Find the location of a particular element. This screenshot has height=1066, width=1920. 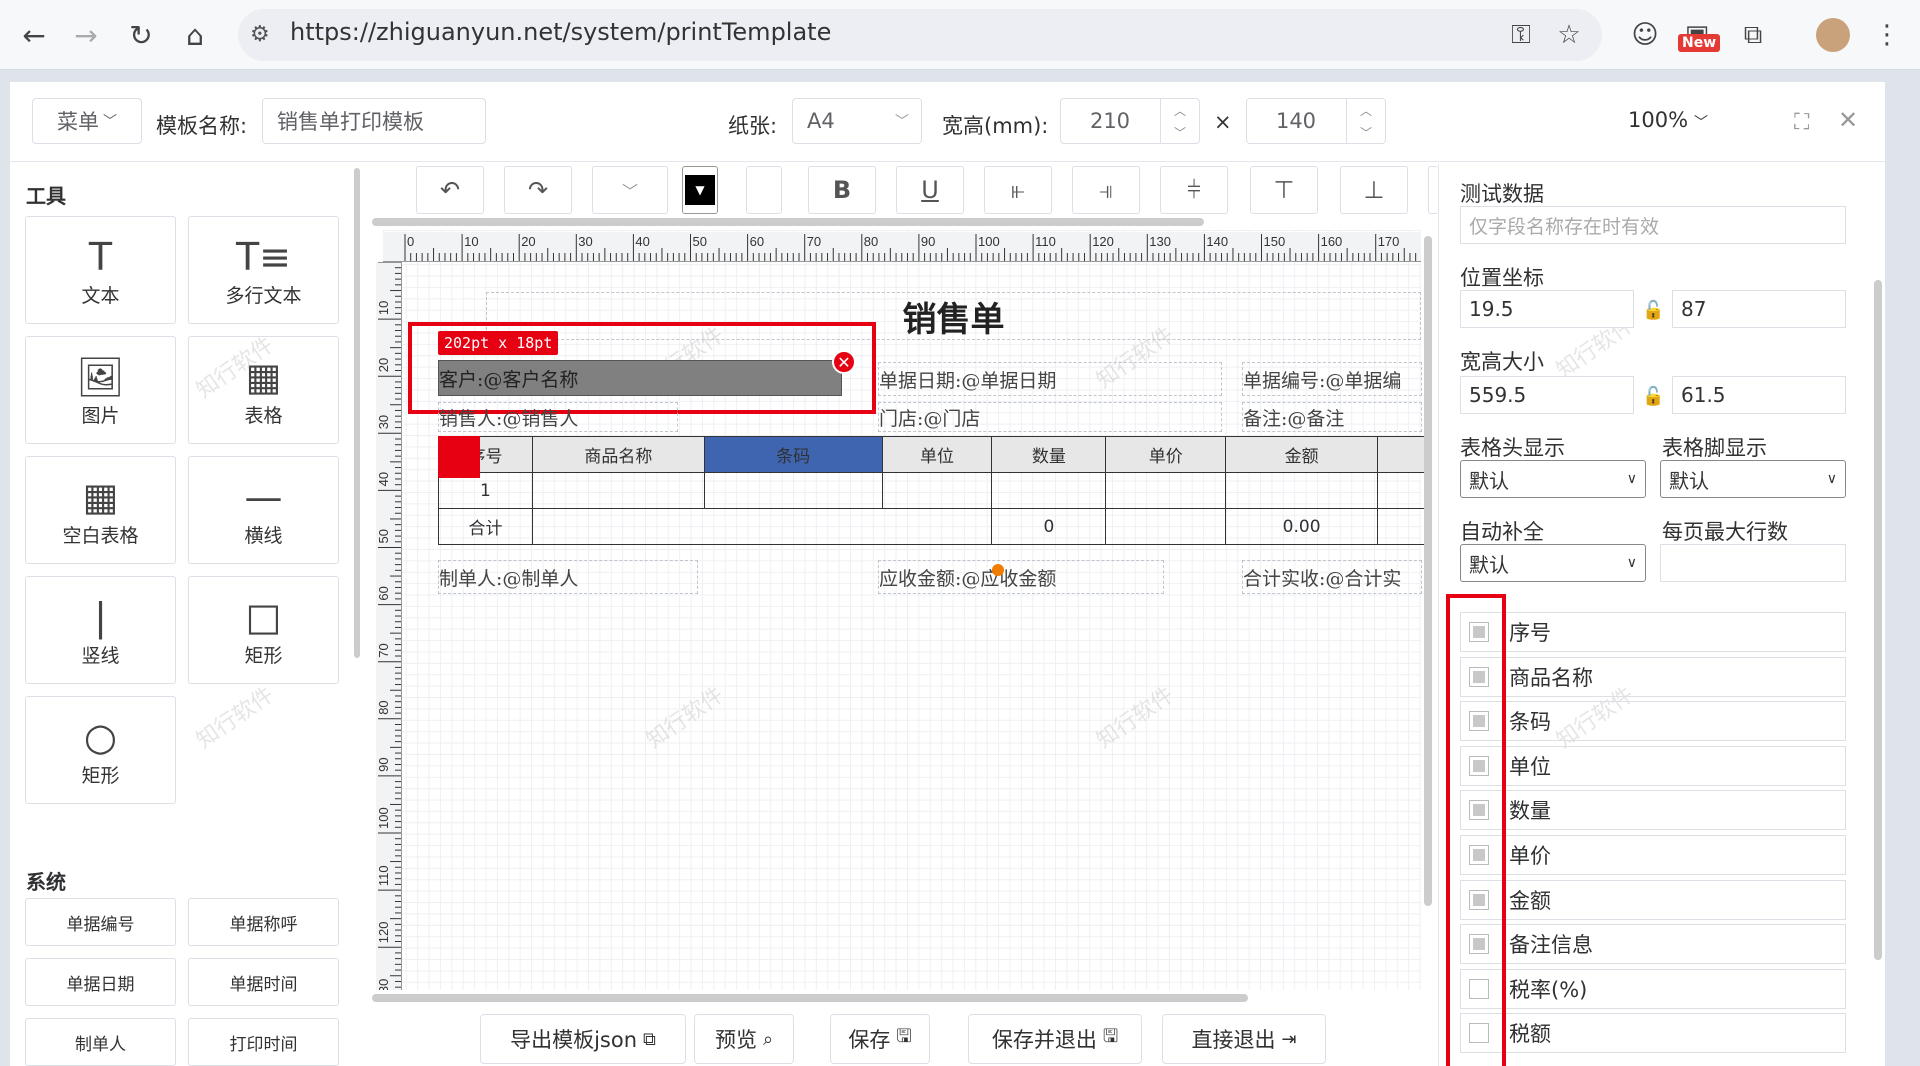

column-toggle-row: 税额 is located at coordinates (1653, 1033).